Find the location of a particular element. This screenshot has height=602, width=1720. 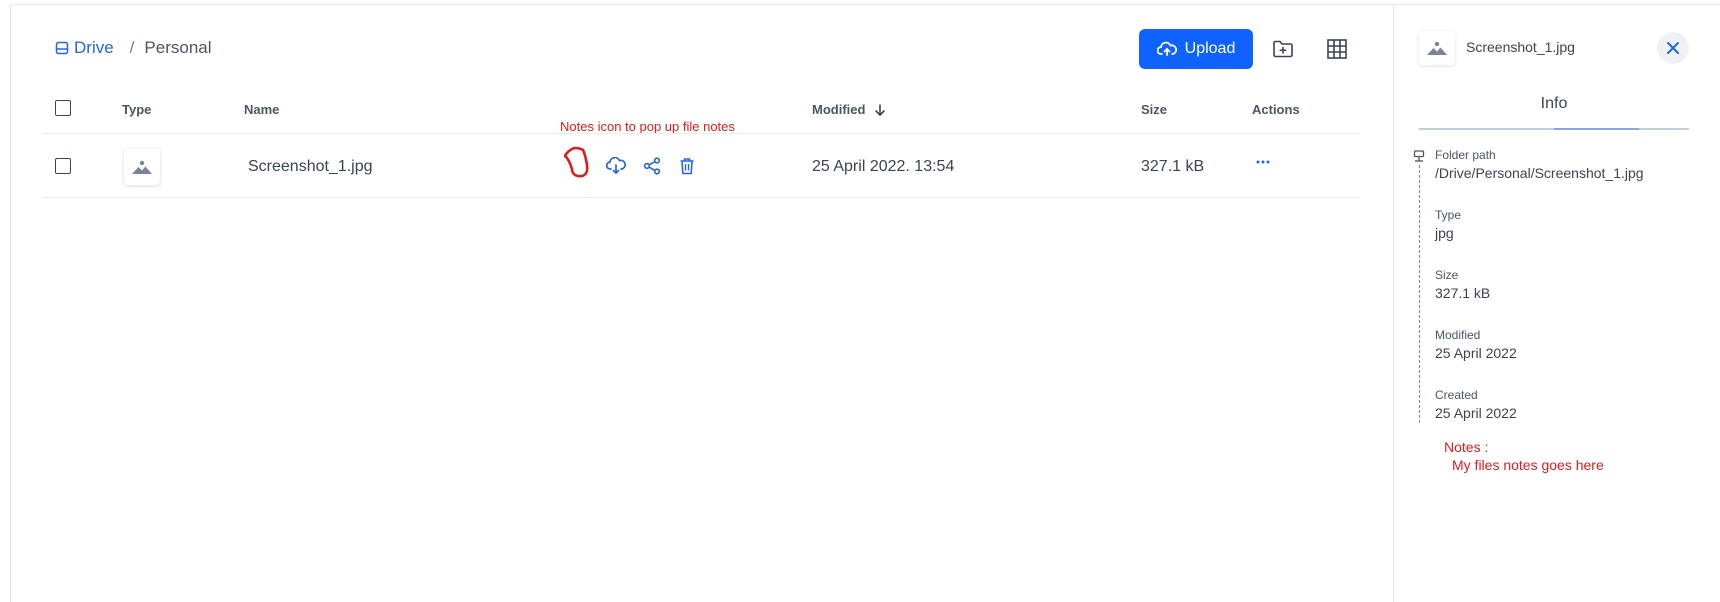

cloud-upload-icon is located at coordinates (1166, 48).